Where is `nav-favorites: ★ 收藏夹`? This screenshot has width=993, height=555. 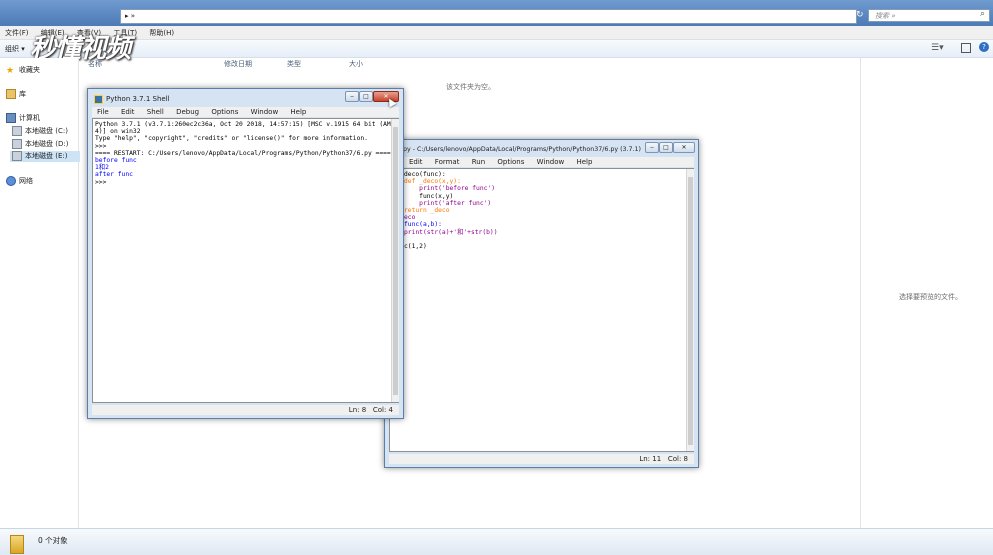 nav-favorites: ★ 收藏夹 is located at coordinates (23, 70).